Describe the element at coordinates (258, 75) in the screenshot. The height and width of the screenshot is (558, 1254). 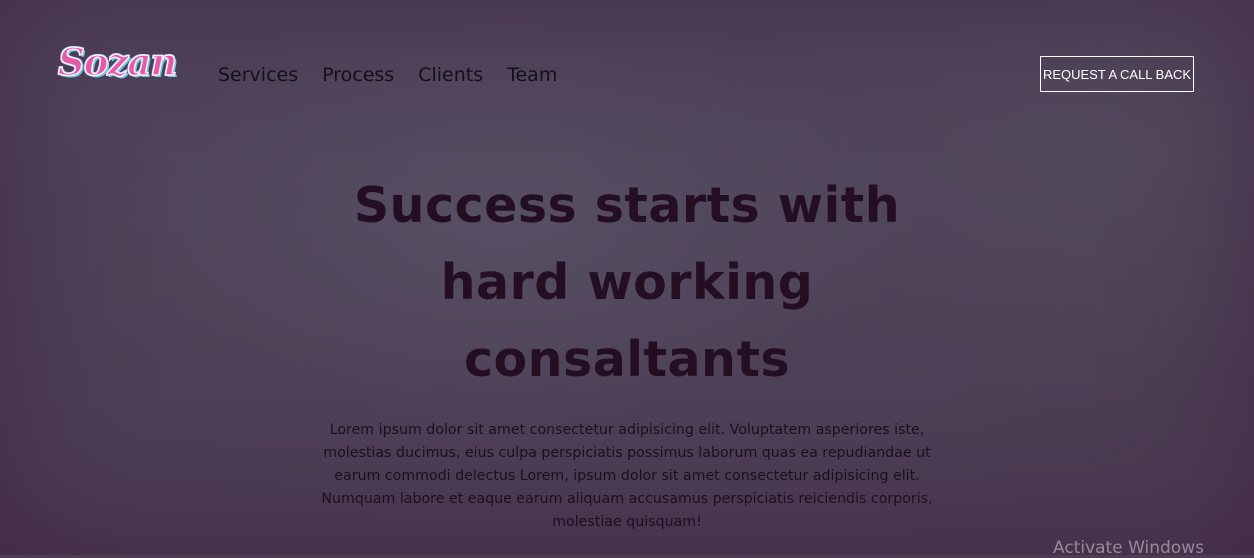
I see `nav-link-services: Services` at that location.